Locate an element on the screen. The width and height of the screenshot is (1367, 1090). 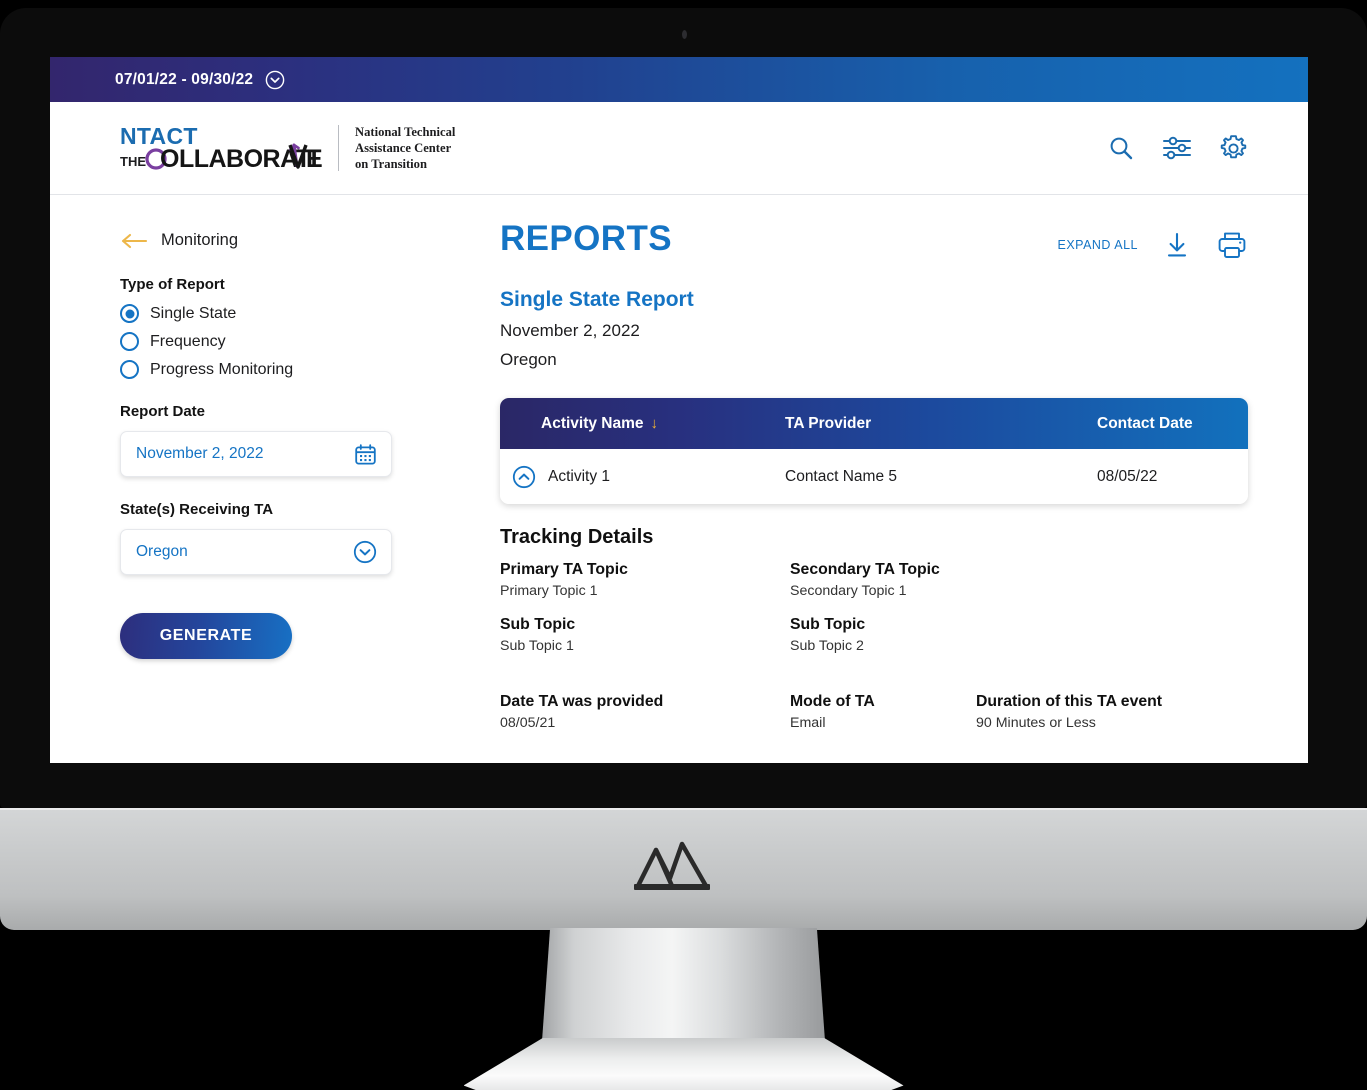
mountain-m-logo is located at coordinates (671, 865).